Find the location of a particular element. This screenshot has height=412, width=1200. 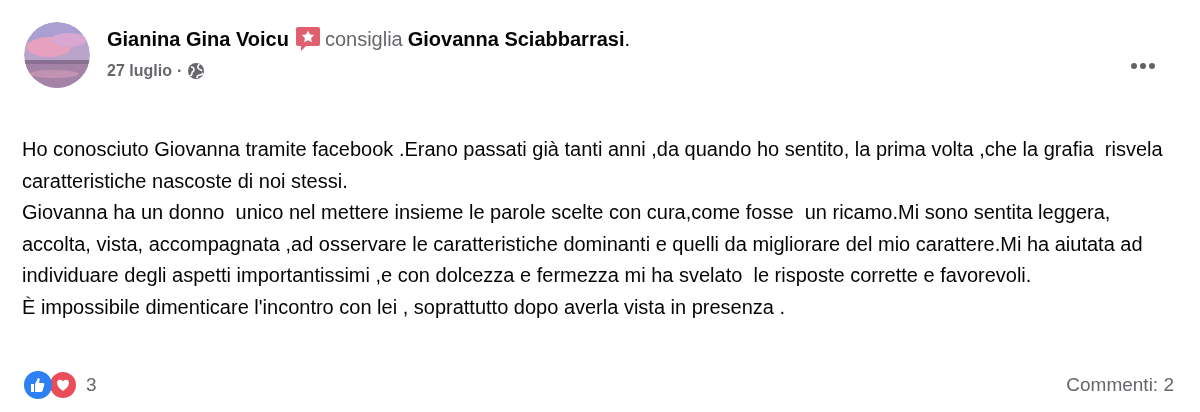

comments-link: Commenti: 2 is located at coordinates (1120, 385).